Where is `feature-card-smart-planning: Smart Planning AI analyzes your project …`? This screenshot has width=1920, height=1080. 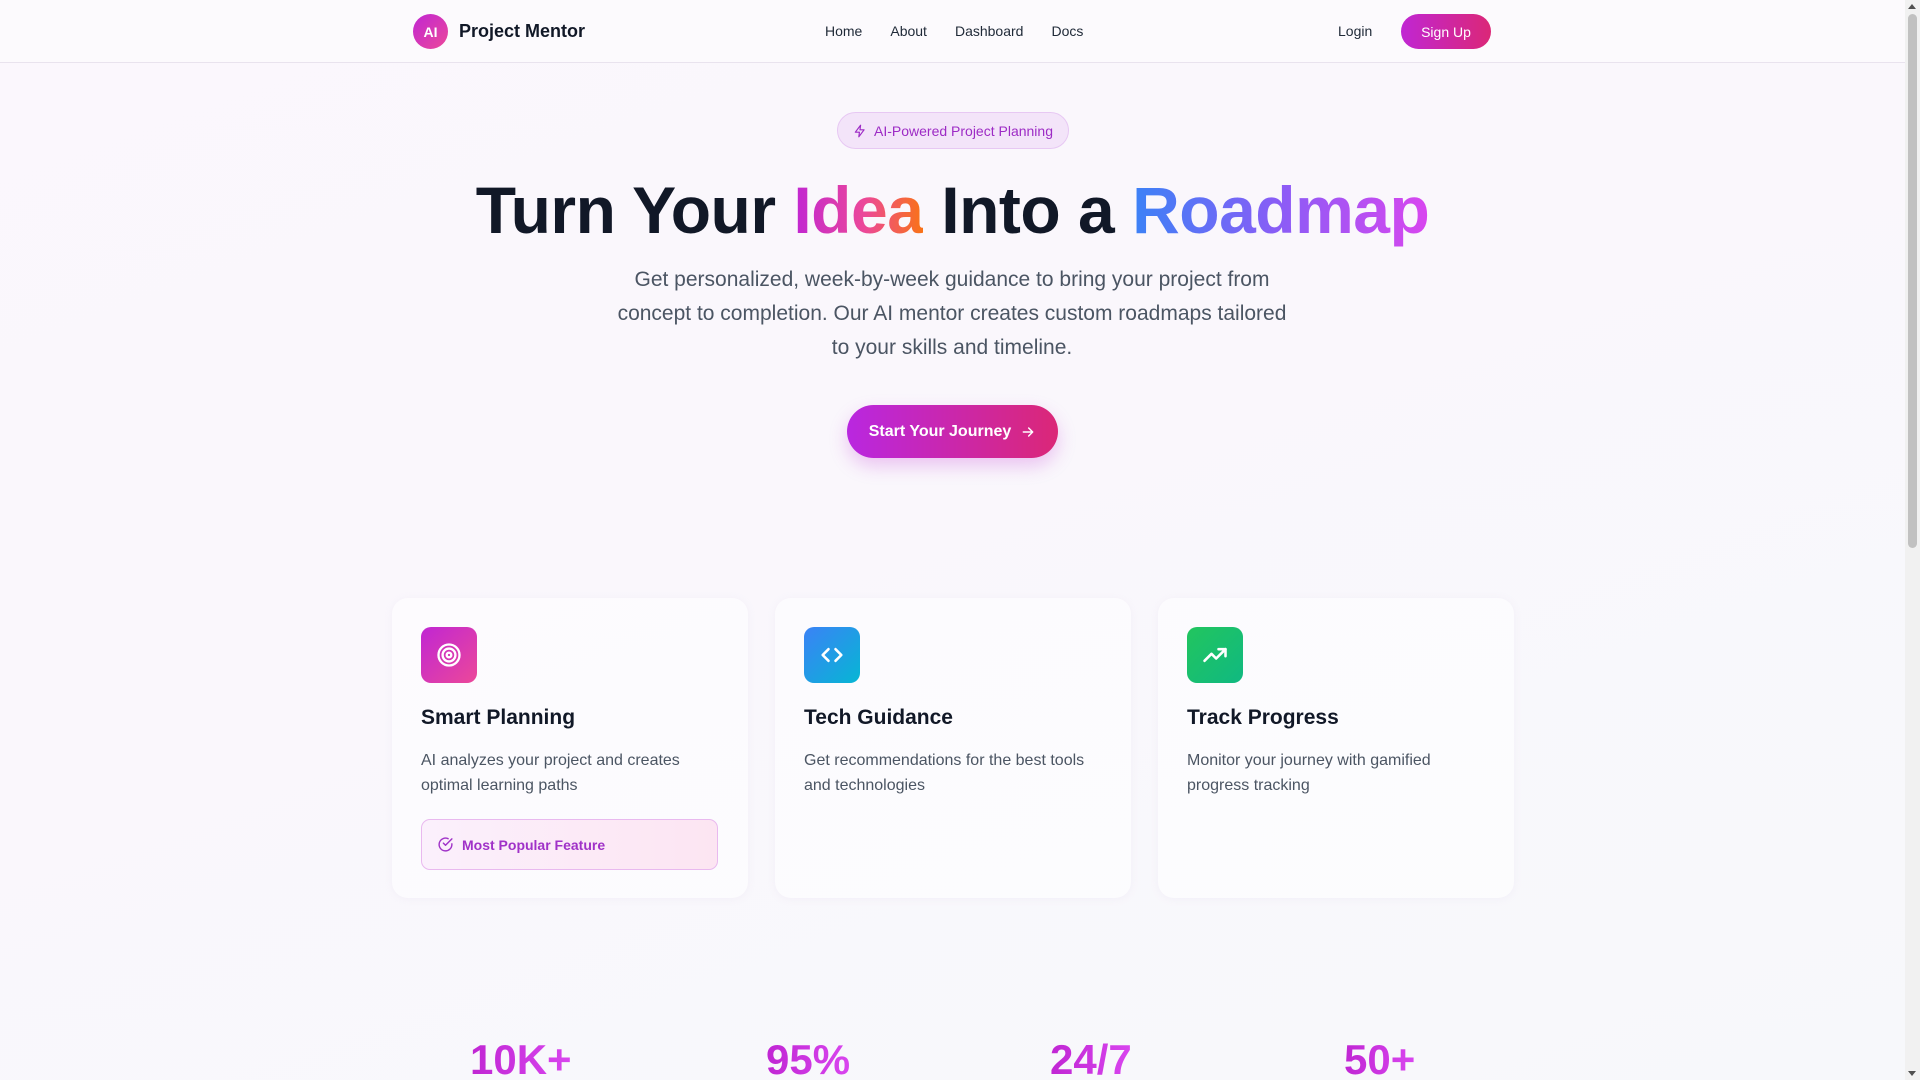 feature-card-smart-planning: Smart Planning AI analyzes your project … is located at coordinates (570, 748).